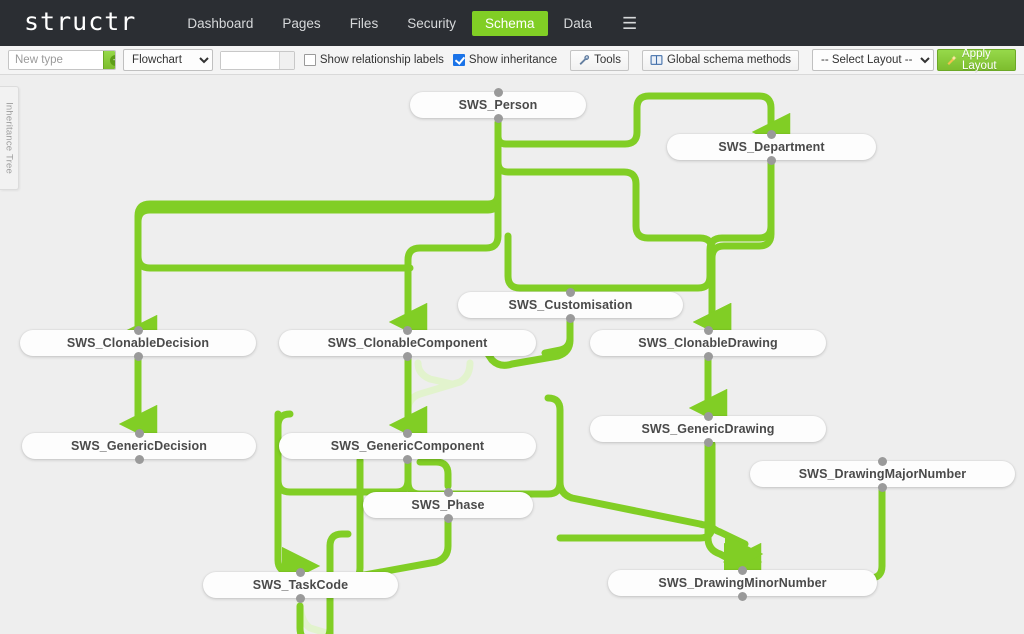 This screenshot has width=1024, height=634. I want to click on spinner-buttons, so click(286, 60).